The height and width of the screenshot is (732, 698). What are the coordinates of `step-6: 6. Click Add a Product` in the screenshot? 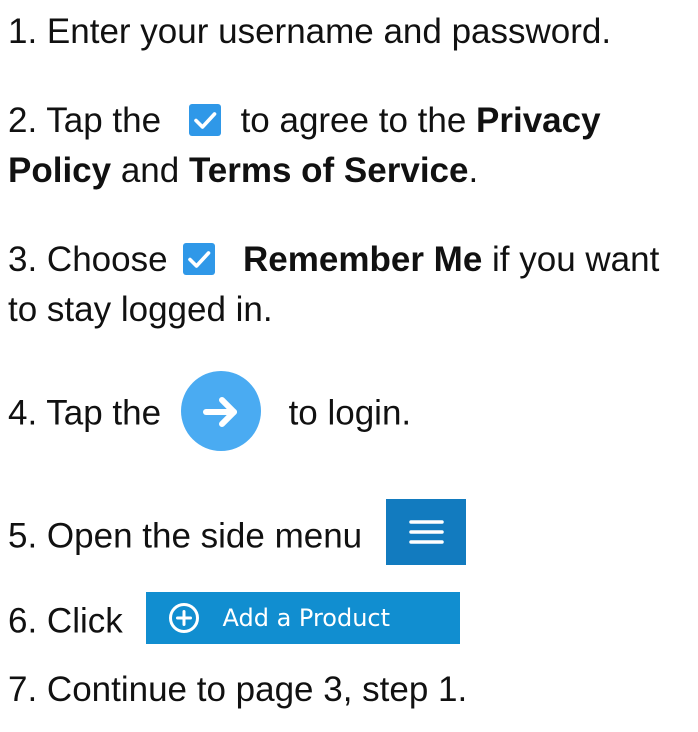 It's located at (234, 620).